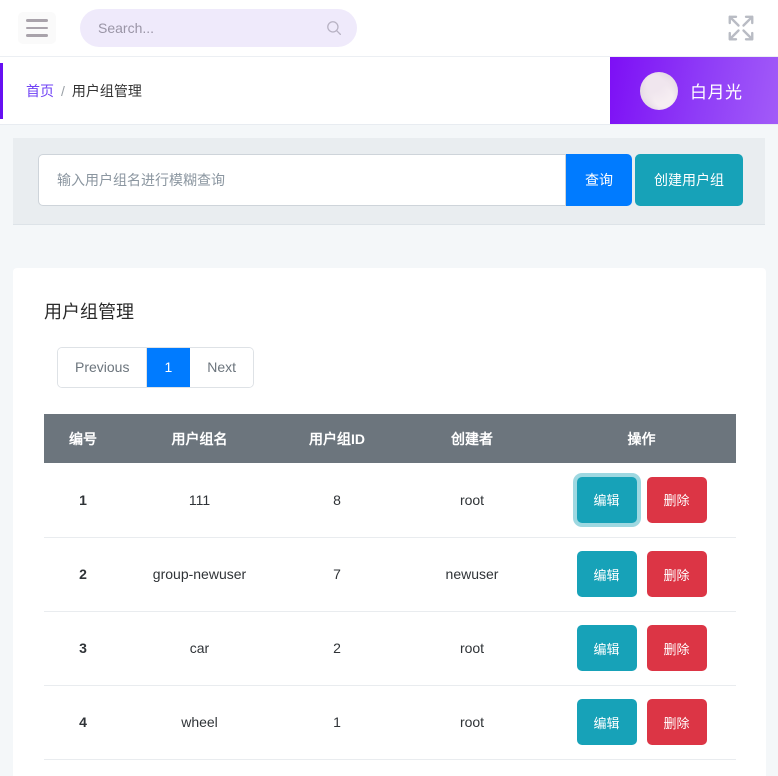 The width and height of the screenshot is (778, 776). Describe the element at coordinates (83, 574) in the screenshot. I see `cell-index: 2` at that location.